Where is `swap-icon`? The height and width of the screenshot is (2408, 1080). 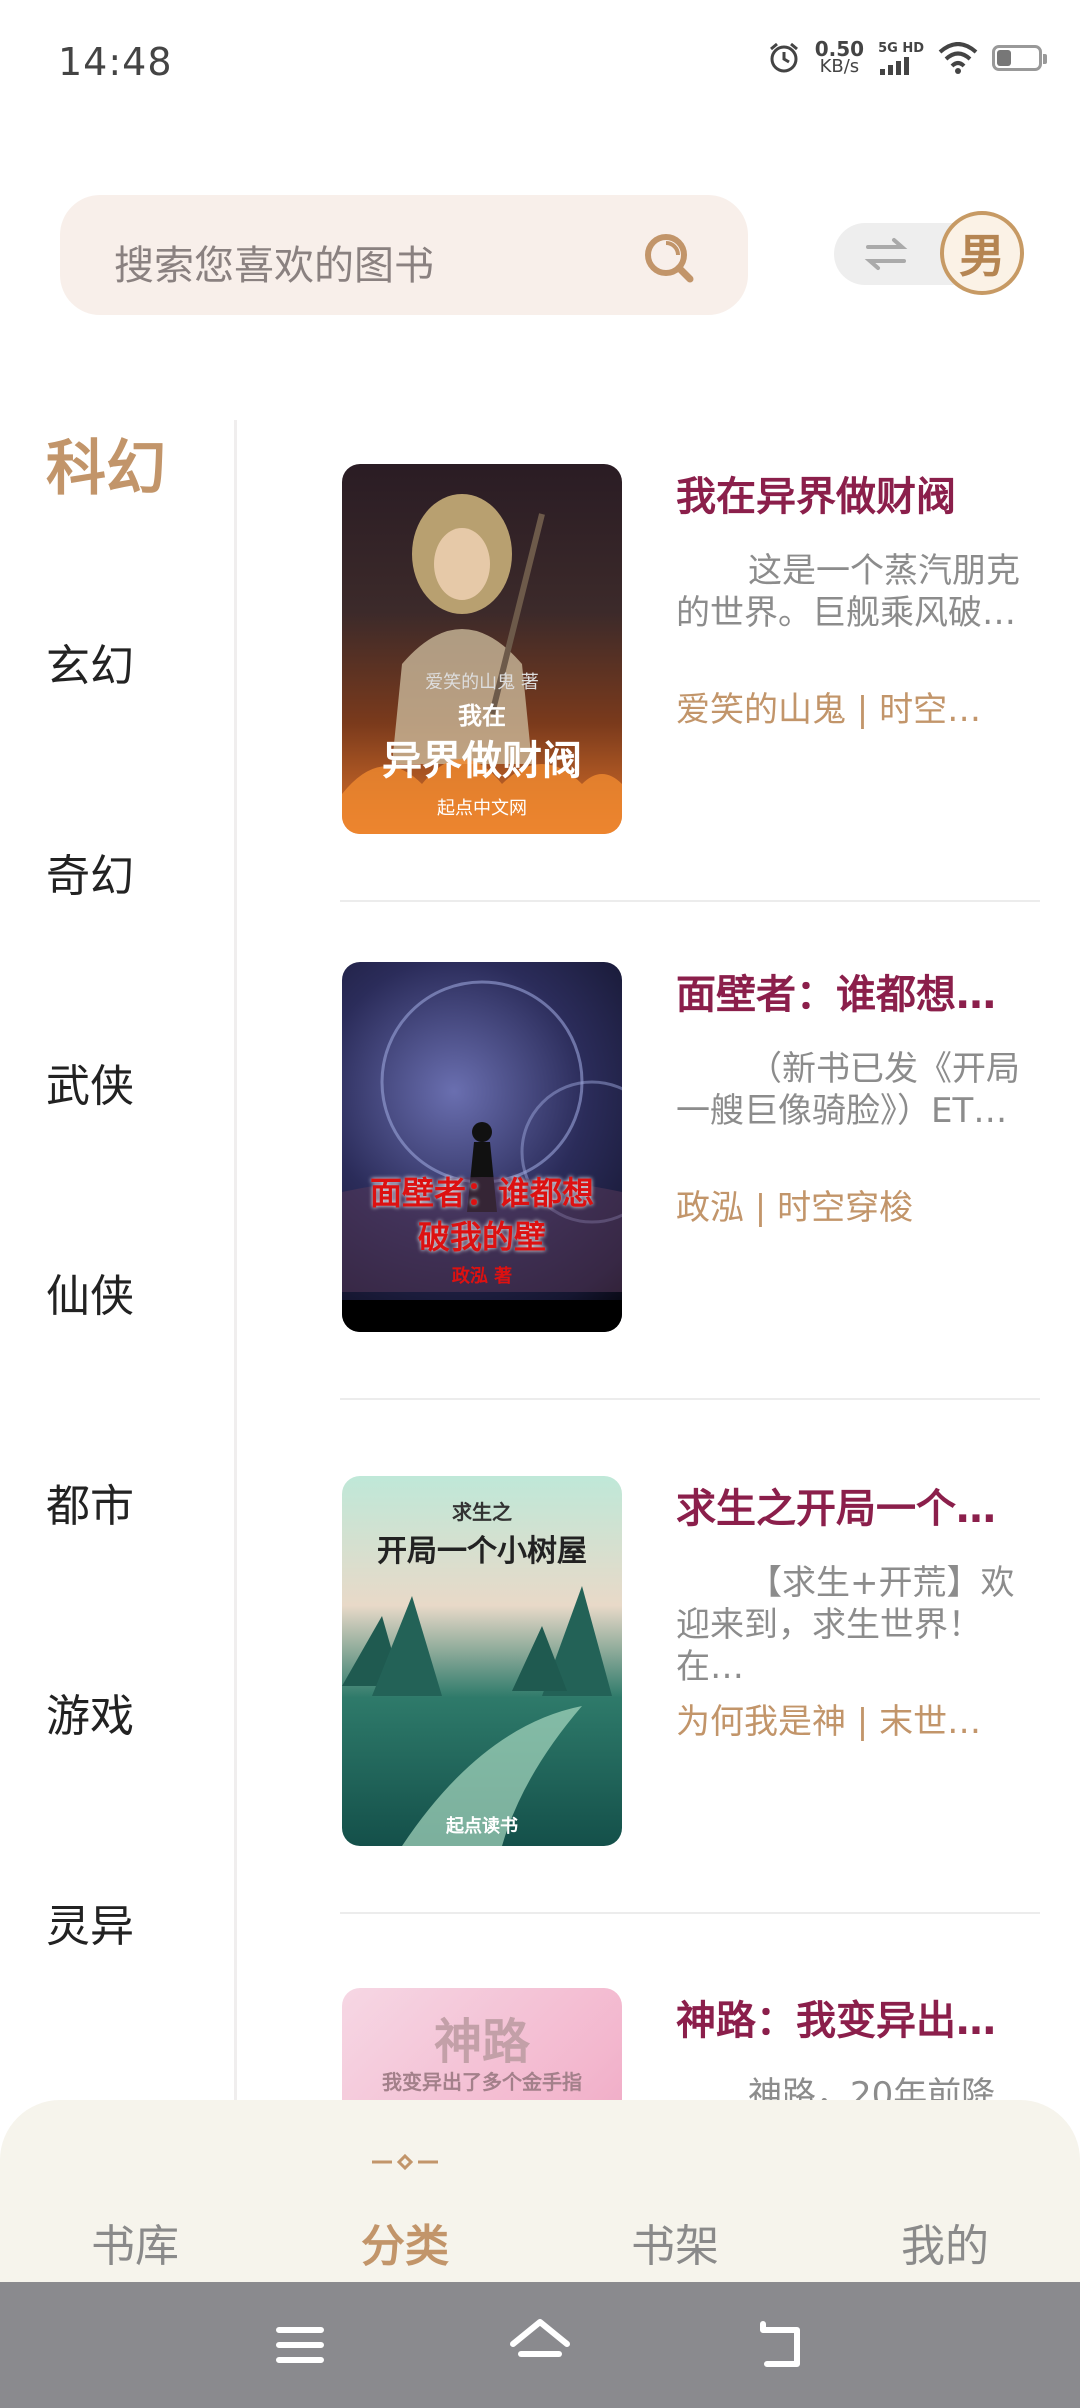 swap-icon is located at coordinates (886, 254).